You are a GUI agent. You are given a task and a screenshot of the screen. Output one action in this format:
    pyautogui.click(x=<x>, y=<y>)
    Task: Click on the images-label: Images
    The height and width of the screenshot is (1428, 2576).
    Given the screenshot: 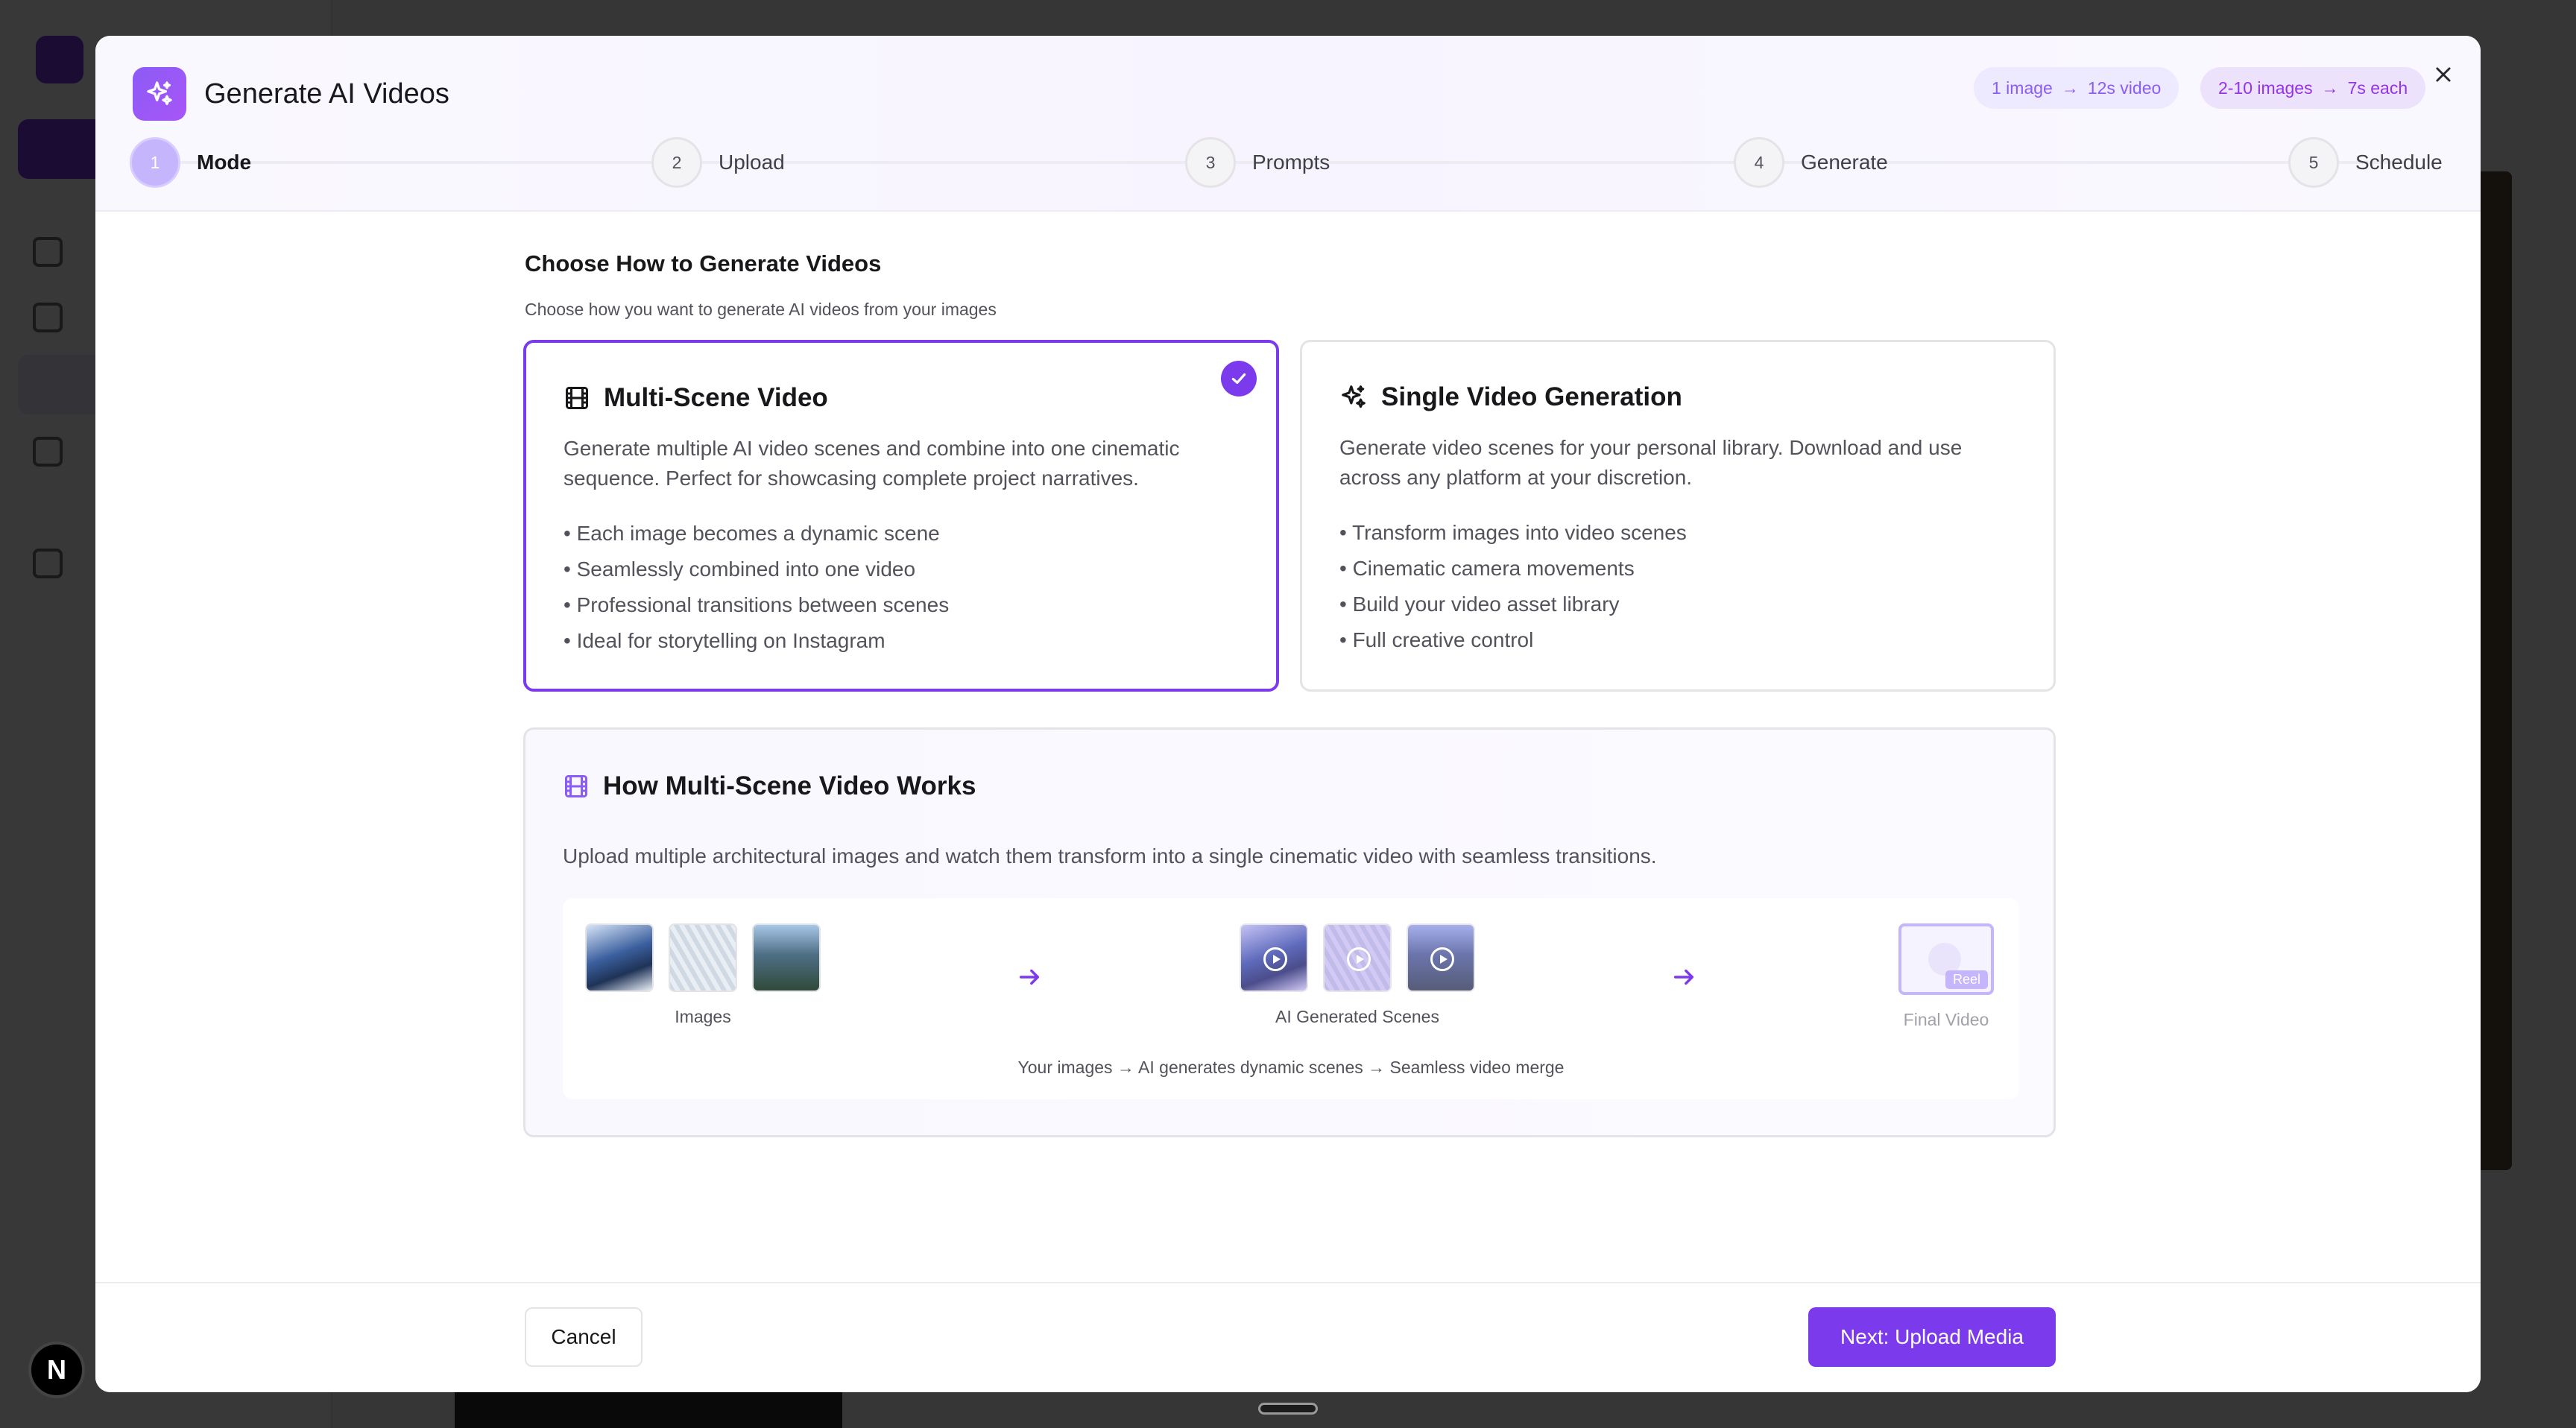 What is the action you would take?
    pyautogui.click(x=703, y=1016)
    